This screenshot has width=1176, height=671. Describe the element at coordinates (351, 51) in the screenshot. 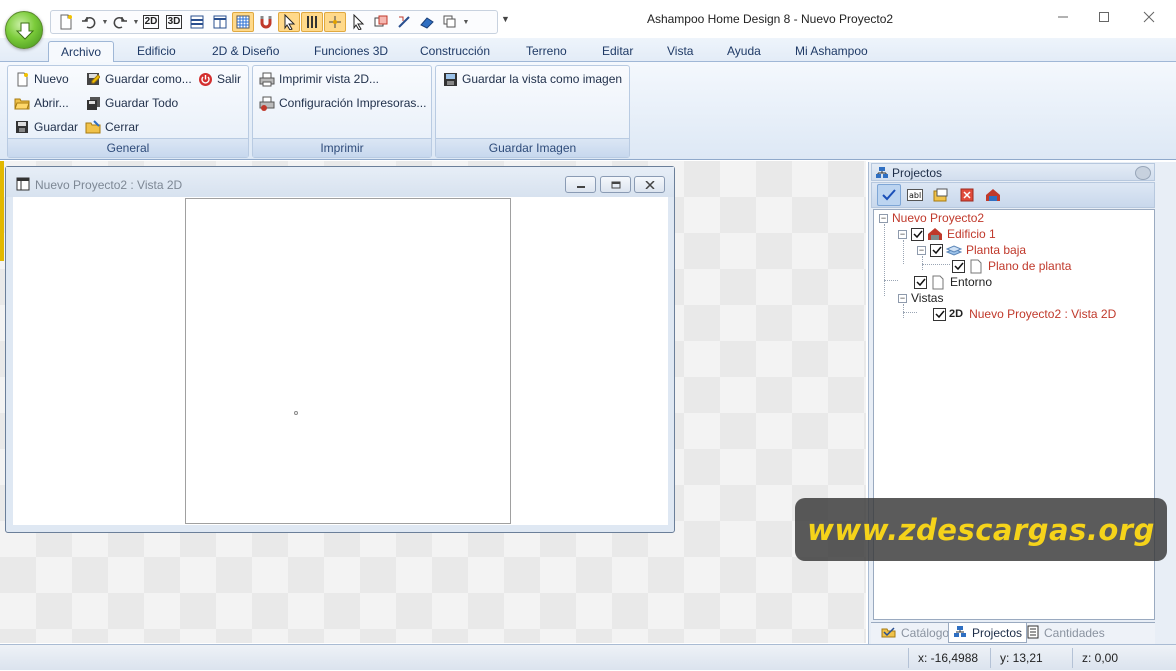

I see `tab-funciones-3d: Funciones 3D` at that location.